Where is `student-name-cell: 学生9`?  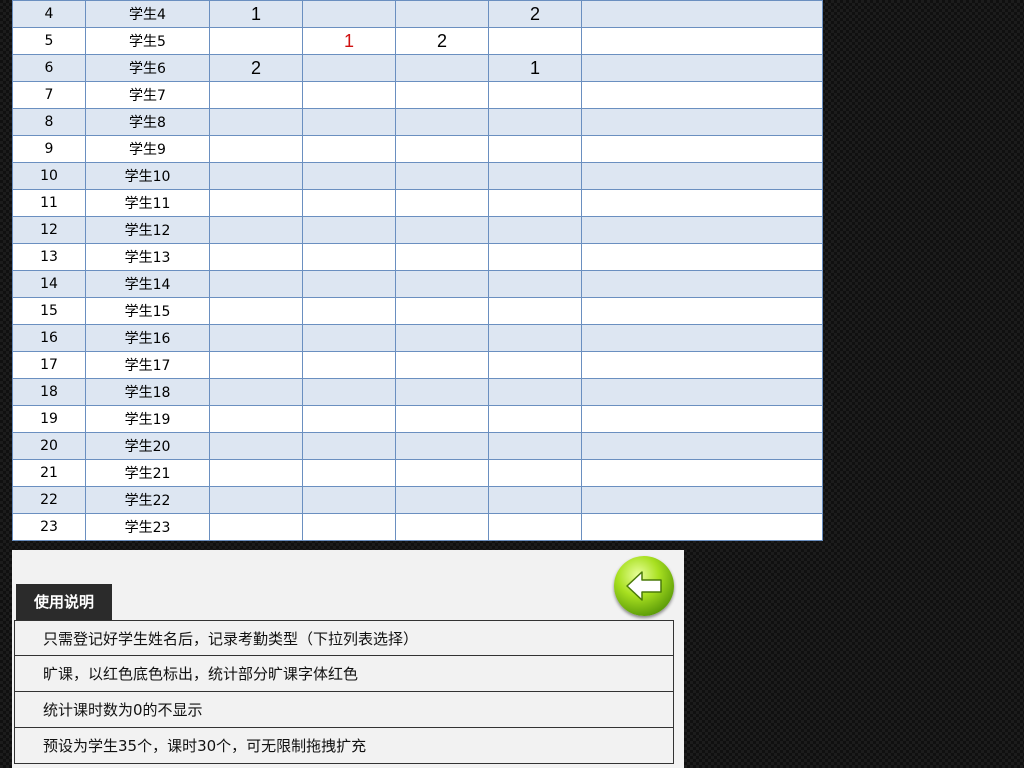 student-name-cell: 学生9 is located at coordinates (147, 149).